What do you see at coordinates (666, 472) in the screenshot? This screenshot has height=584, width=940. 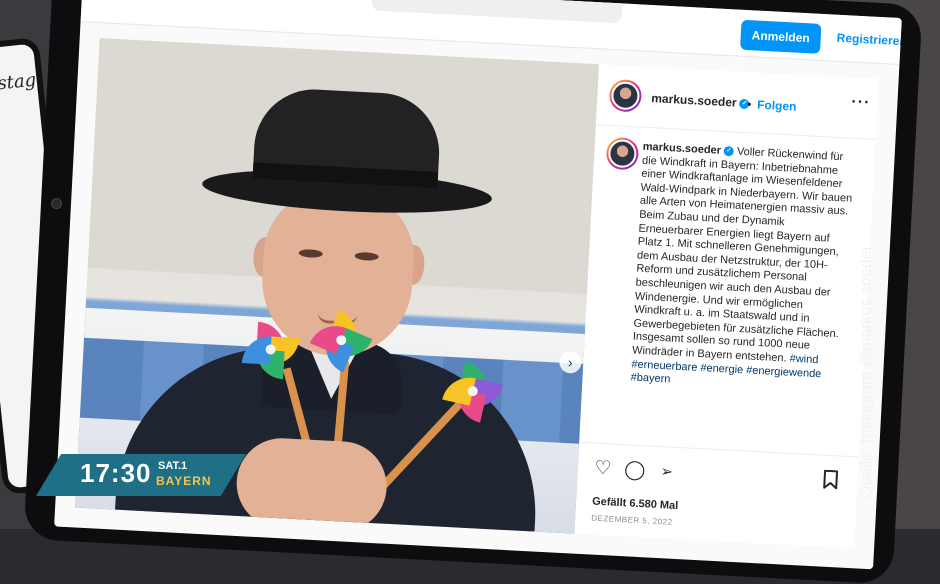 I see `share-icon: ➢` at bounding box center [666, 472].